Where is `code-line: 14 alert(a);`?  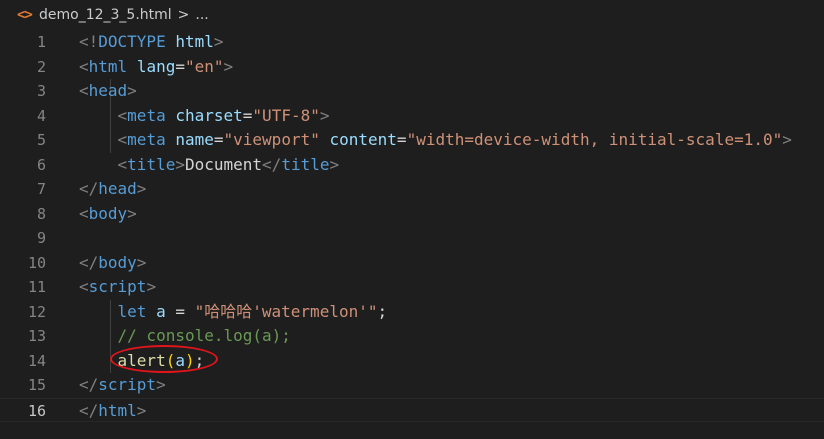 code-line: 14 alert(a); is located at coordinates (412, 361).